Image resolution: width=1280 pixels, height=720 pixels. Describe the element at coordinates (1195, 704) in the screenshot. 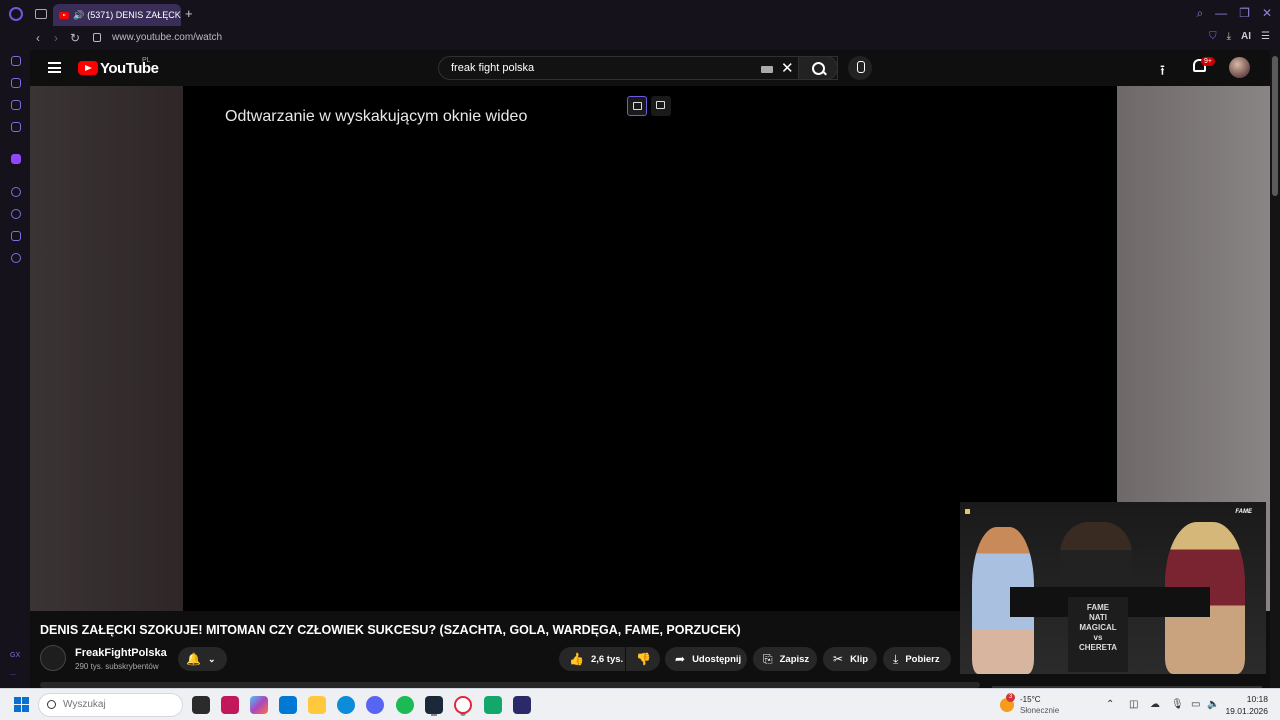

I see `display-icon: ▭` at that location.